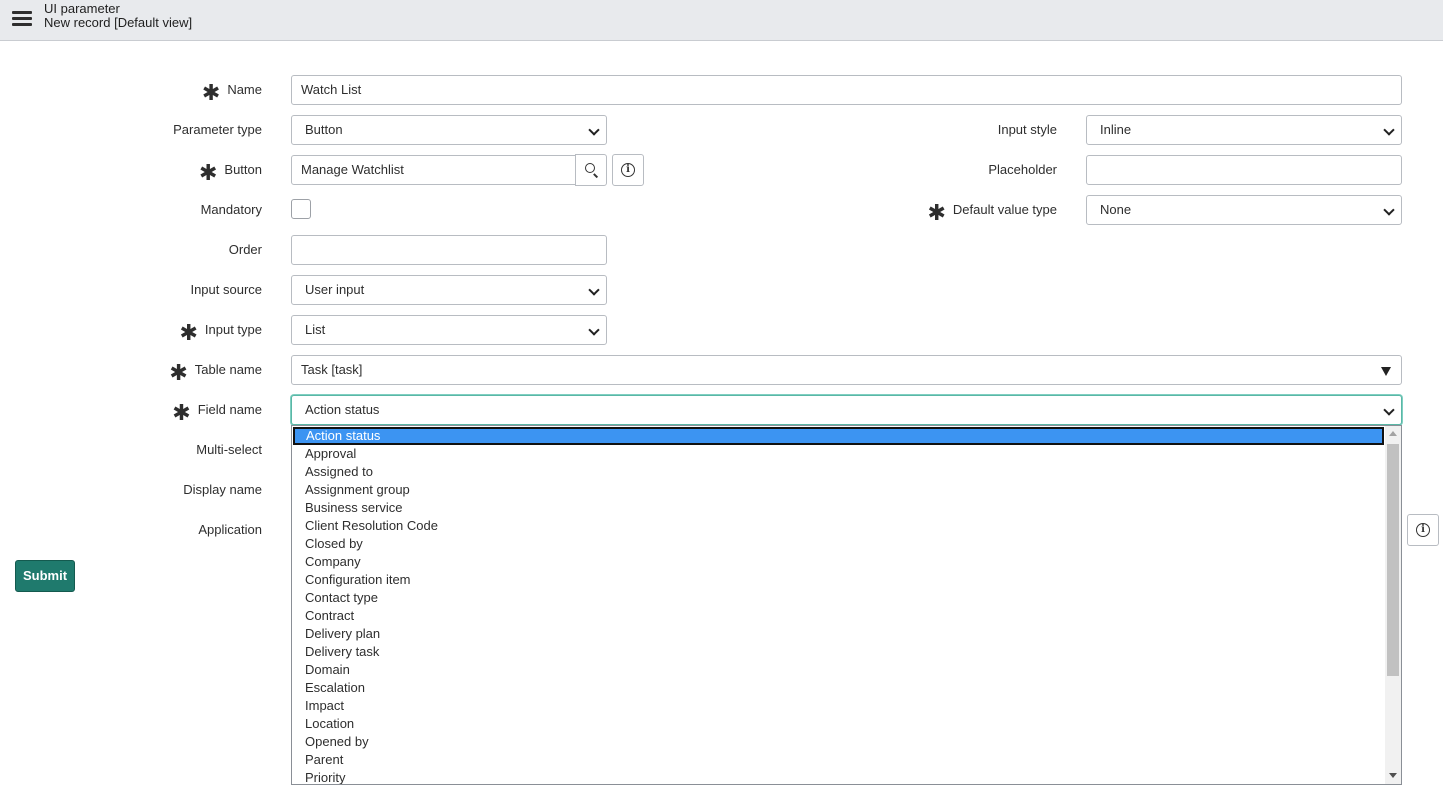 Image resolution: width=1443 pixels, height=785 pixels. I want to click on preview-button: i, so click(628, 170).